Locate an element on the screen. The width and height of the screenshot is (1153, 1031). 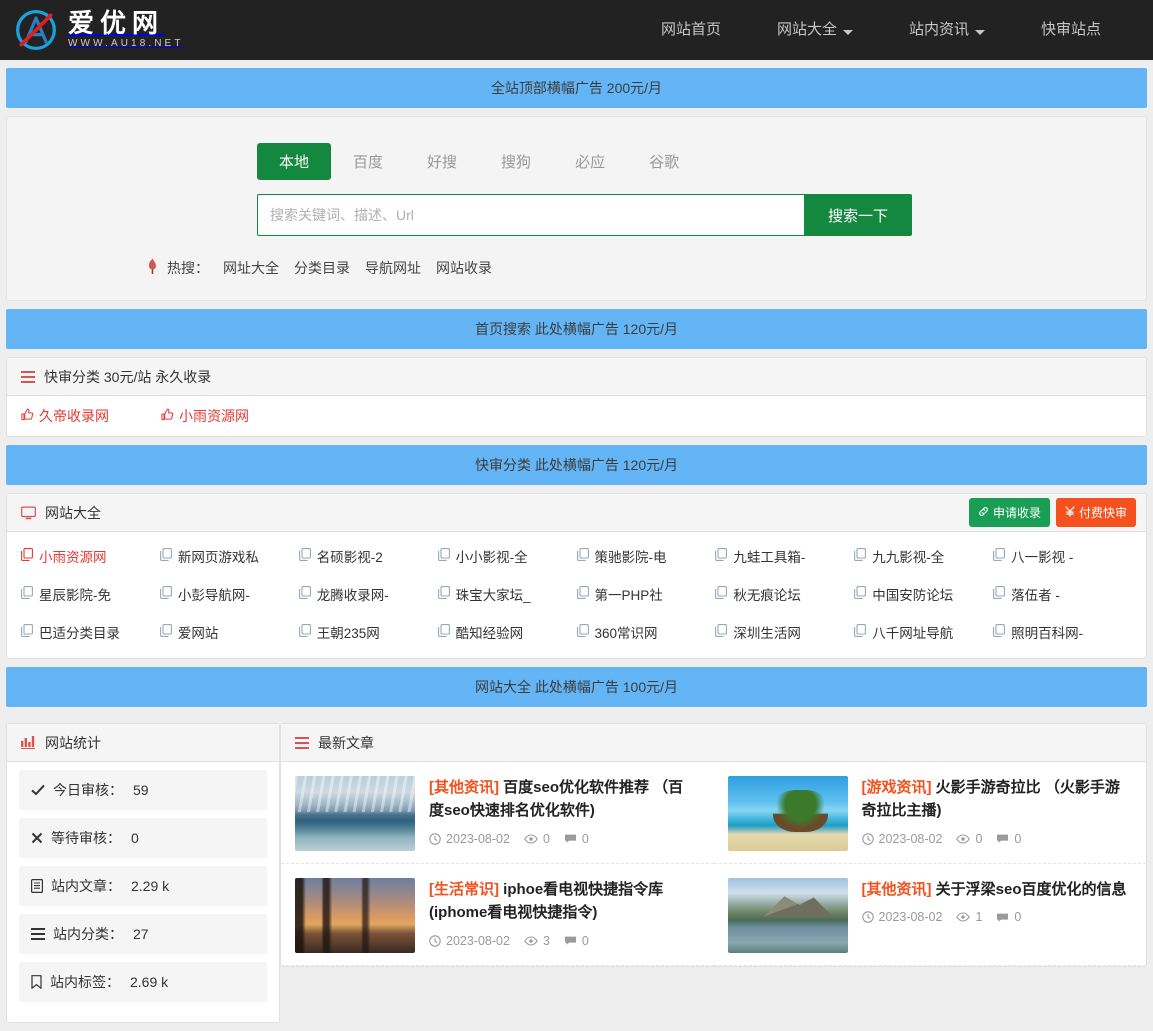
site-link: 九九影视-全 is located at coordinates (923, 556).